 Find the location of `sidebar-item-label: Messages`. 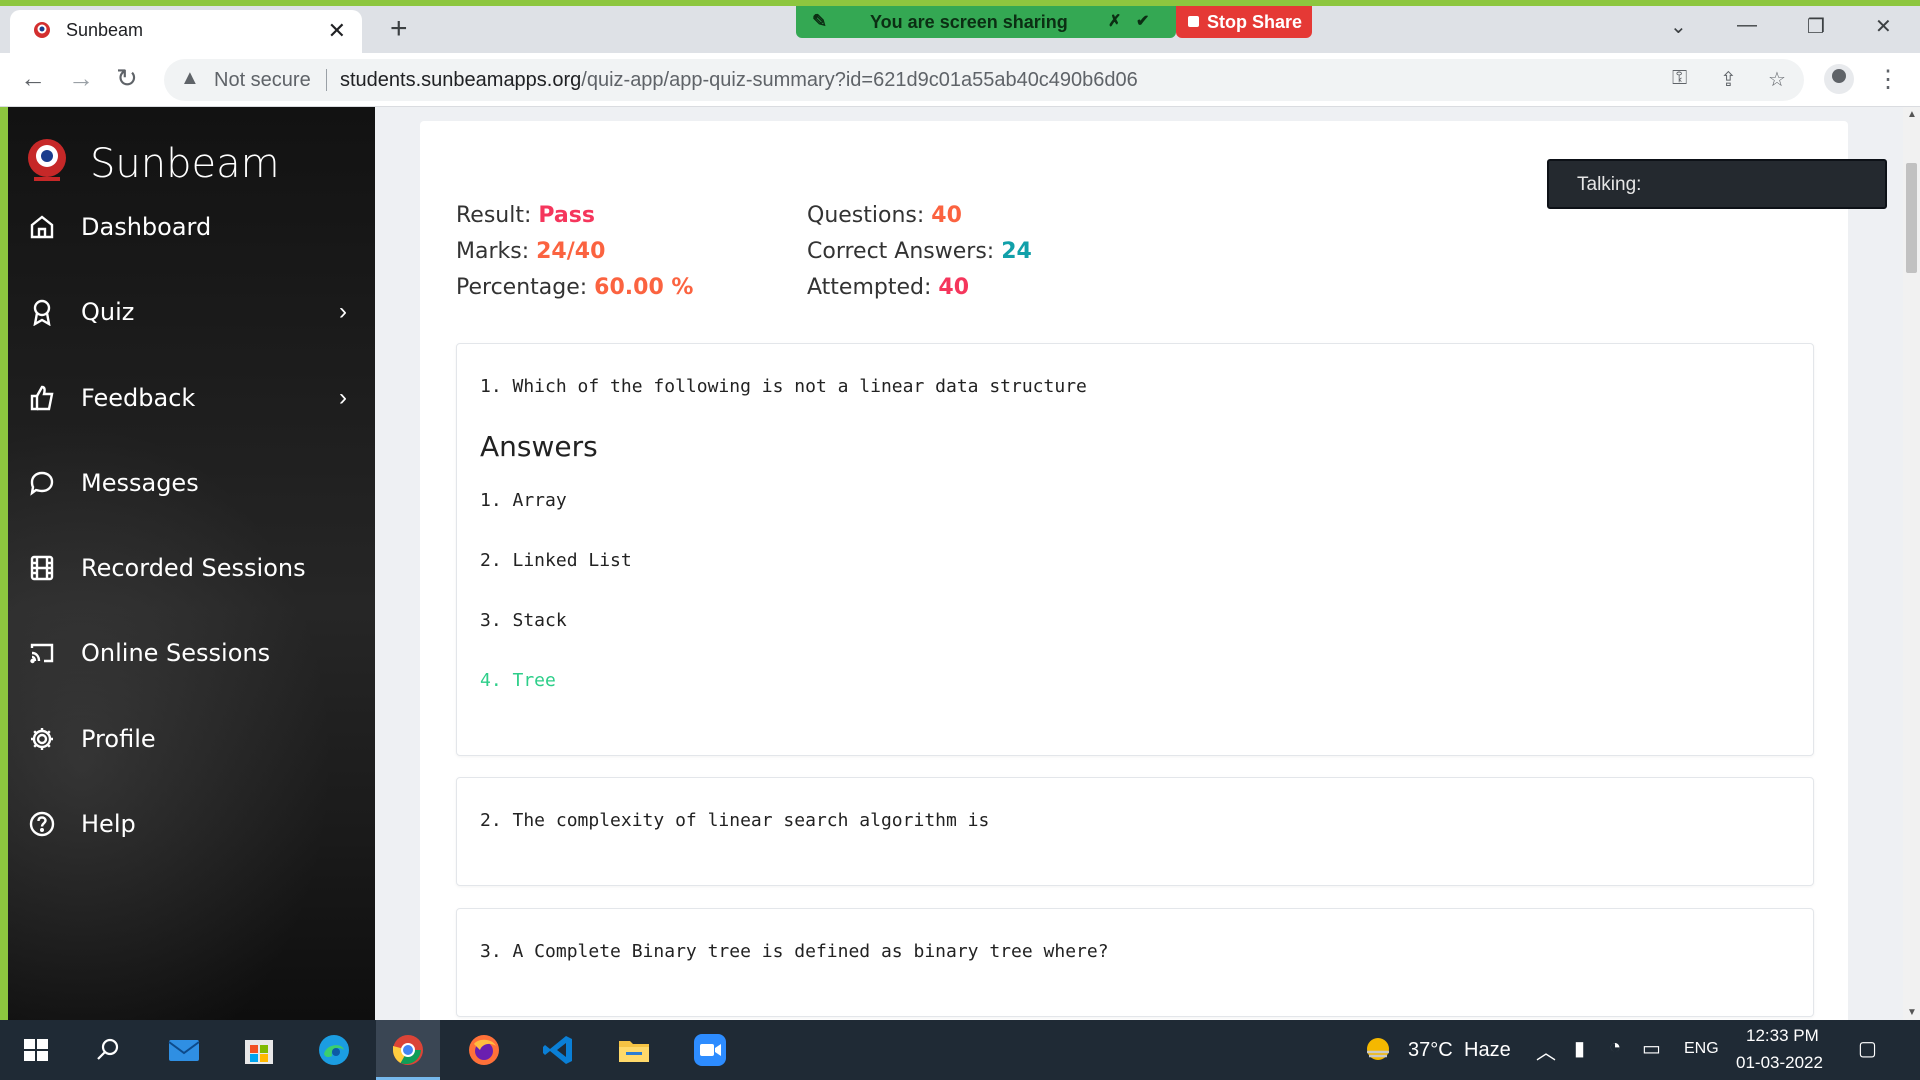

sidebar-item-label: Messages is located at coordinates (140, 483).